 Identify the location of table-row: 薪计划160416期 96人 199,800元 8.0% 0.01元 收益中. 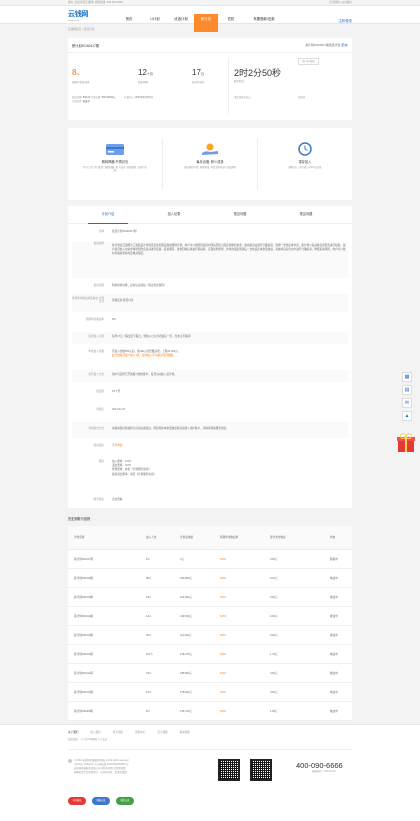
(210, 578).